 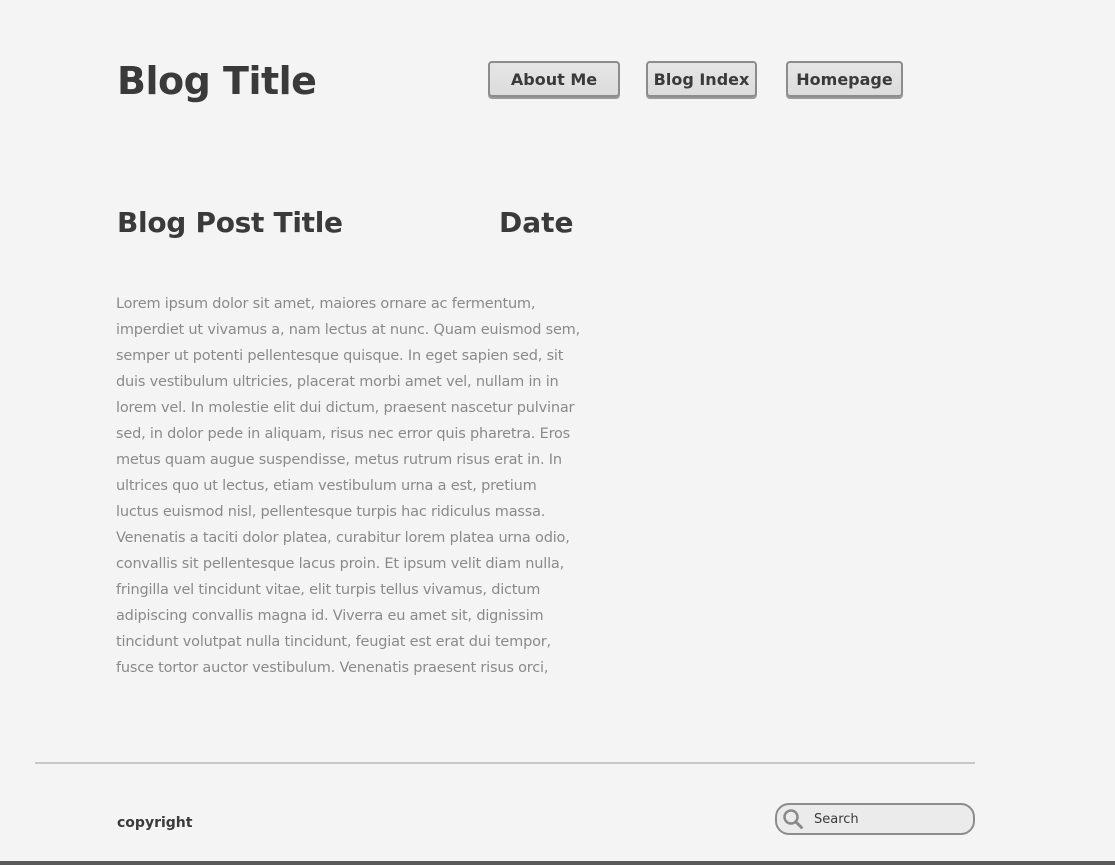 What do you see at coordinates (155, 823) in the screenshot?
I see `copyright-text: copyright` at bounding box center [155, 823].